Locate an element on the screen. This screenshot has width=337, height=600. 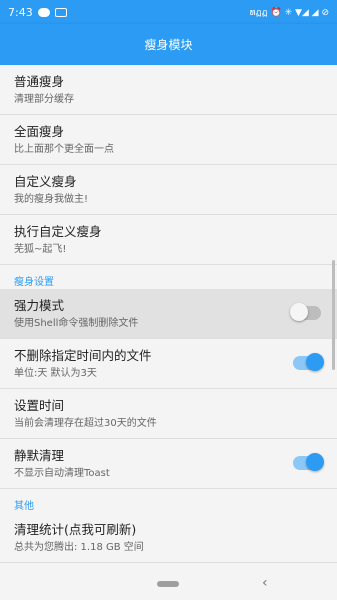
silent-clean-switch is located at coordinates (308, 462).